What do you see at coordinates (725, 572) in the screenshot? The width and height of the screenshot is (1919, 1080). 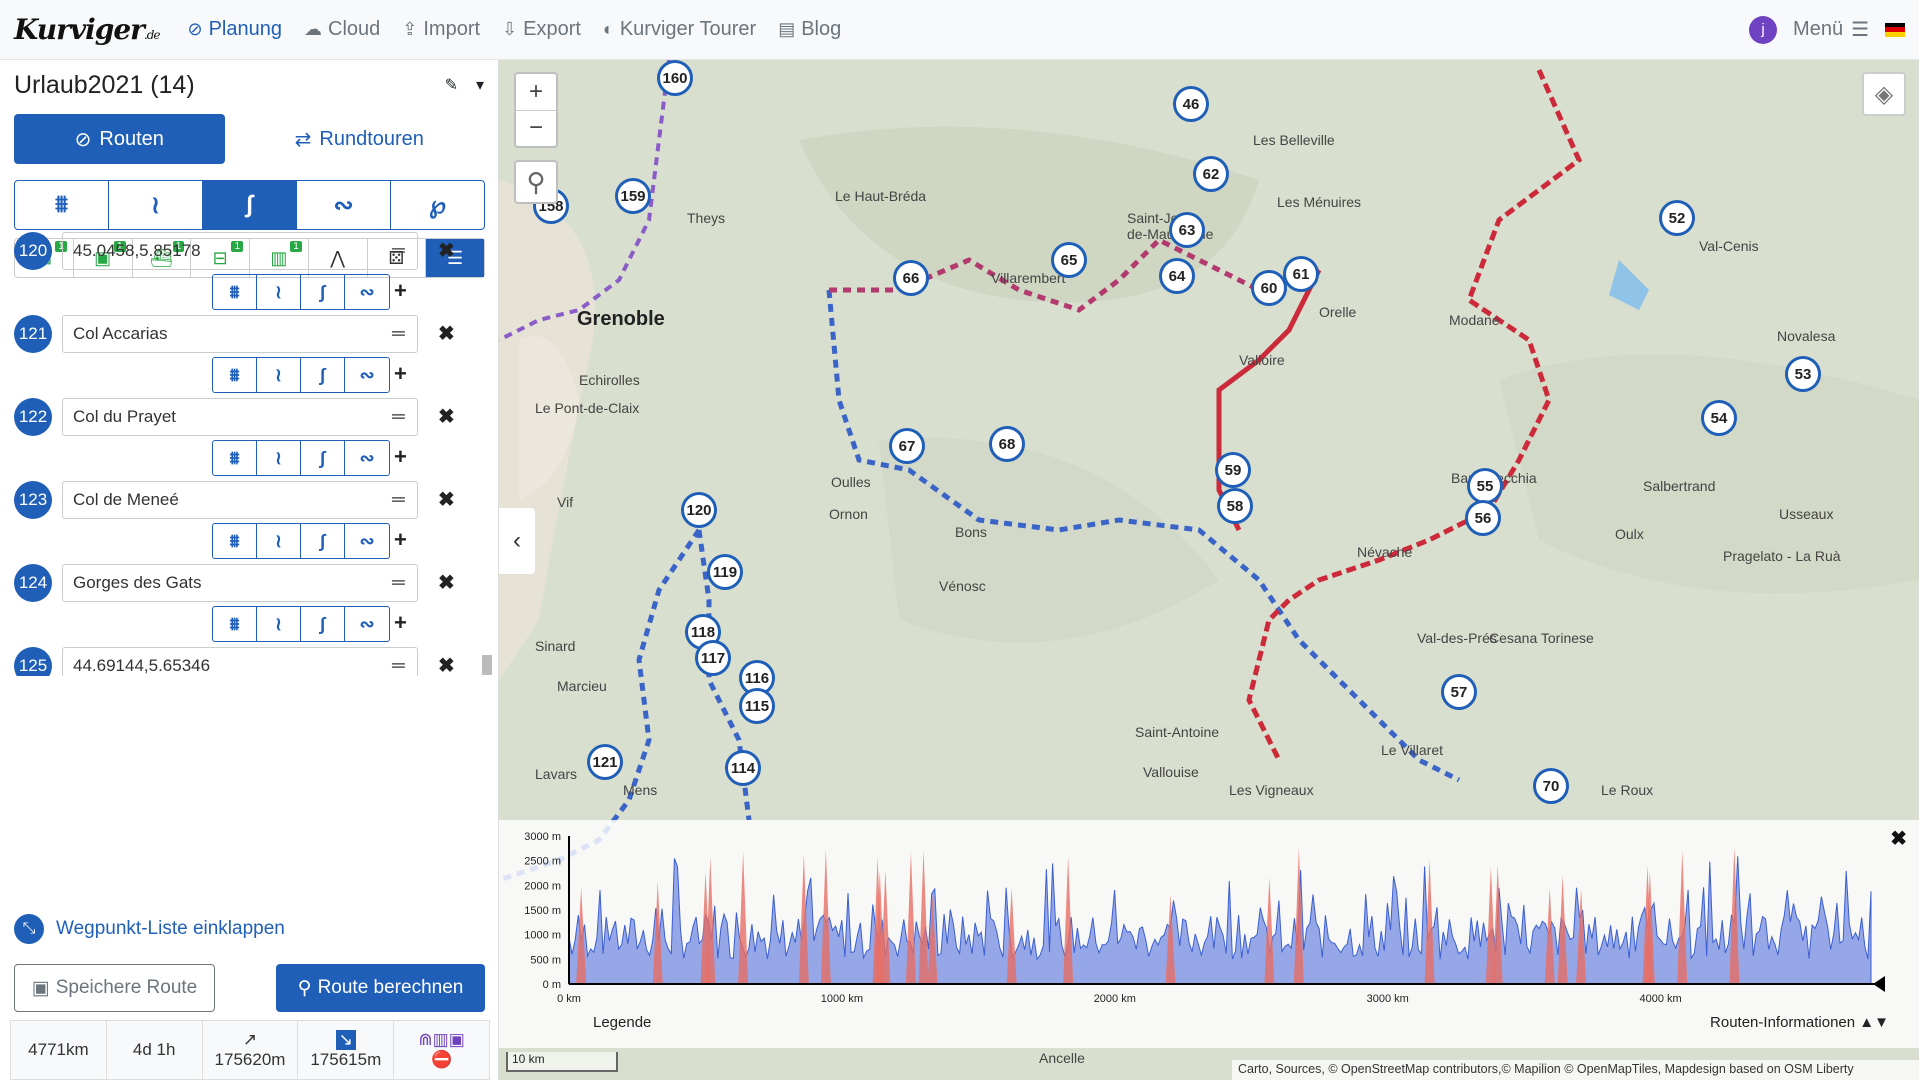 I see `route-marker: 119` at bounding box center [725, 572].